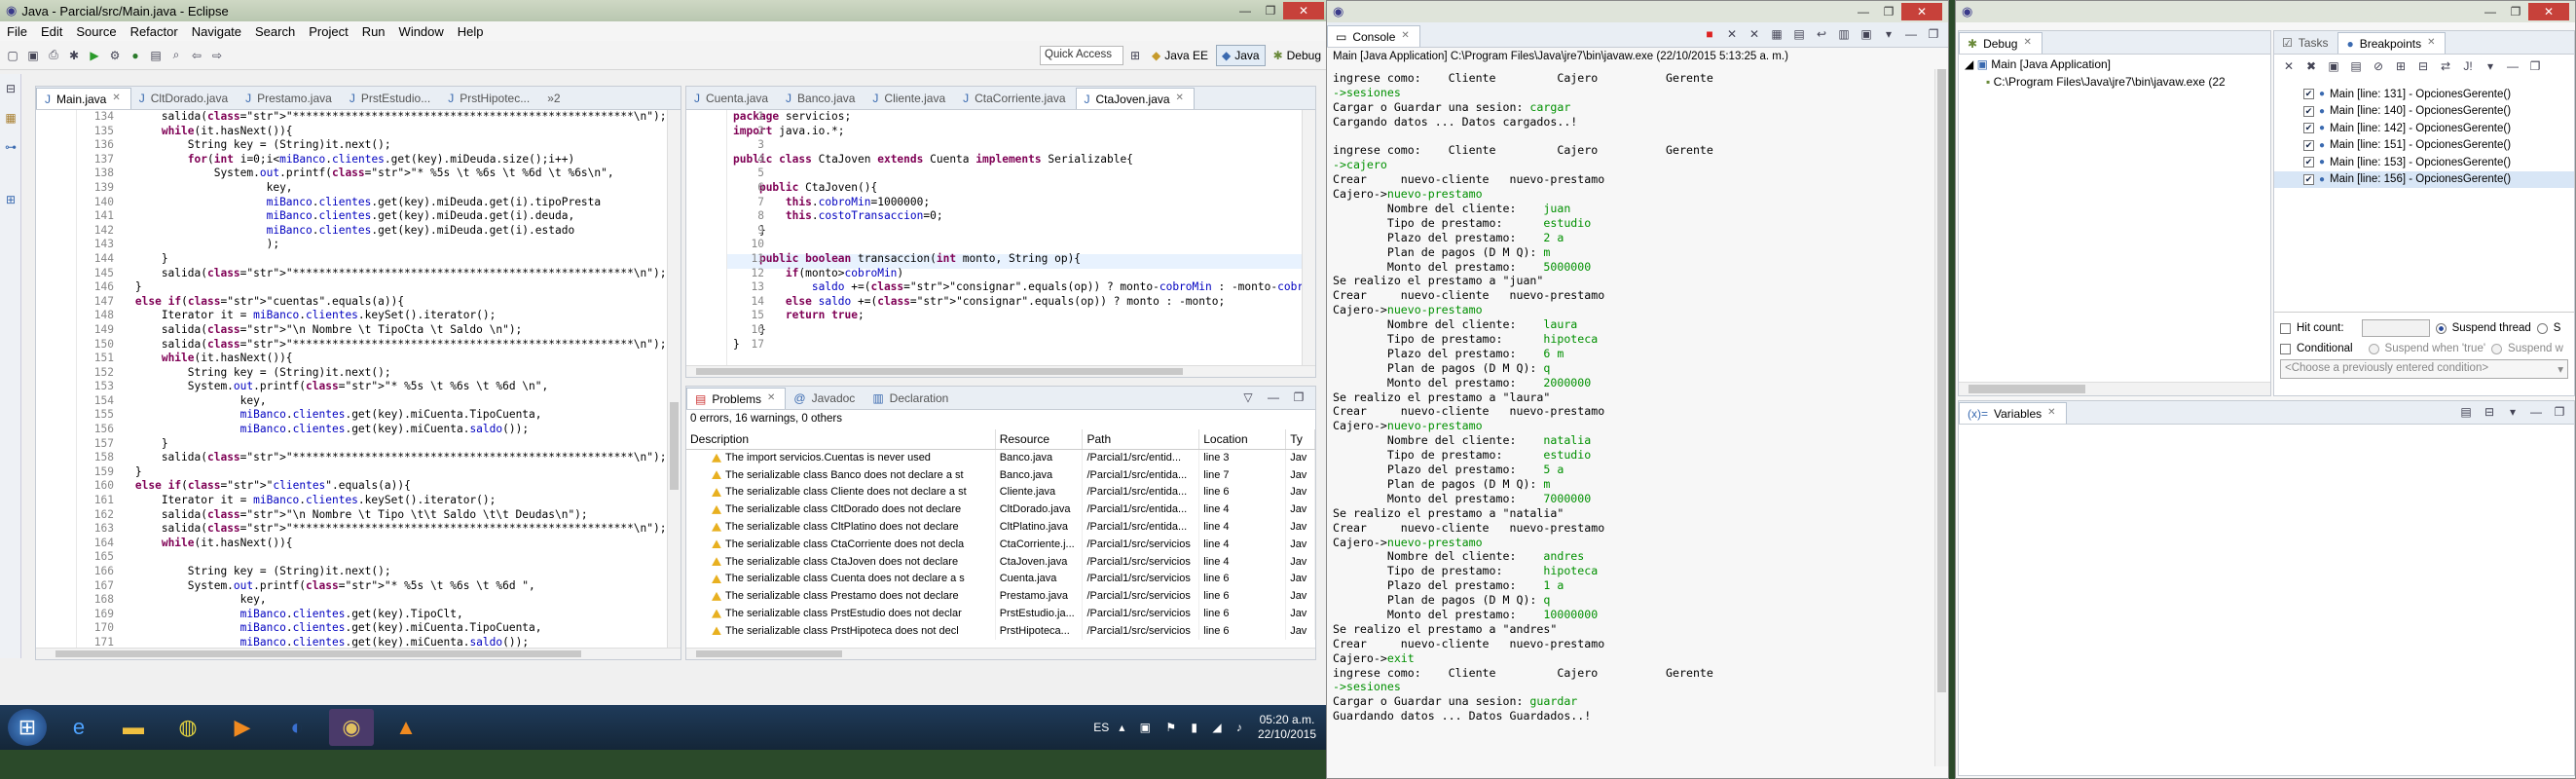  Describe the element at coordinates (2373, 348) in the screenshot. I see `suspend-true-radio` at that location.